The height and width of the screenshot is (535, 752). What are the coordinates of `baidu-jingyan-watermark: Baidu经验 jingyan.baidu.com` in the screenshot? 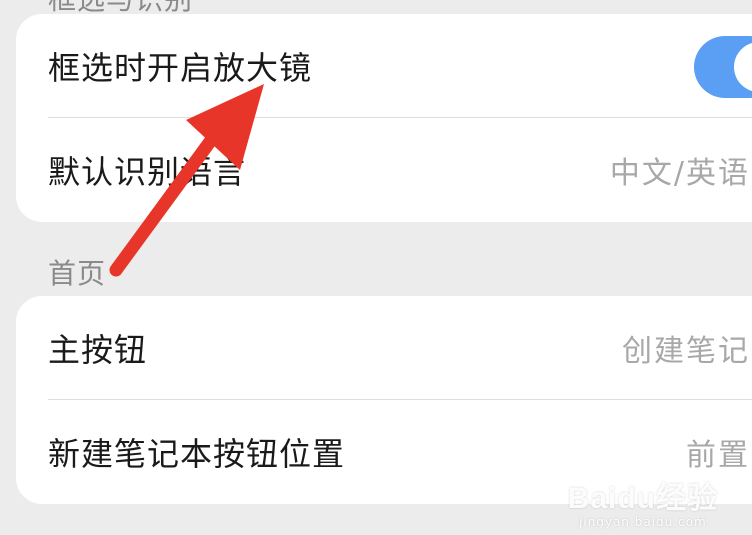 It's located at (643, 501).